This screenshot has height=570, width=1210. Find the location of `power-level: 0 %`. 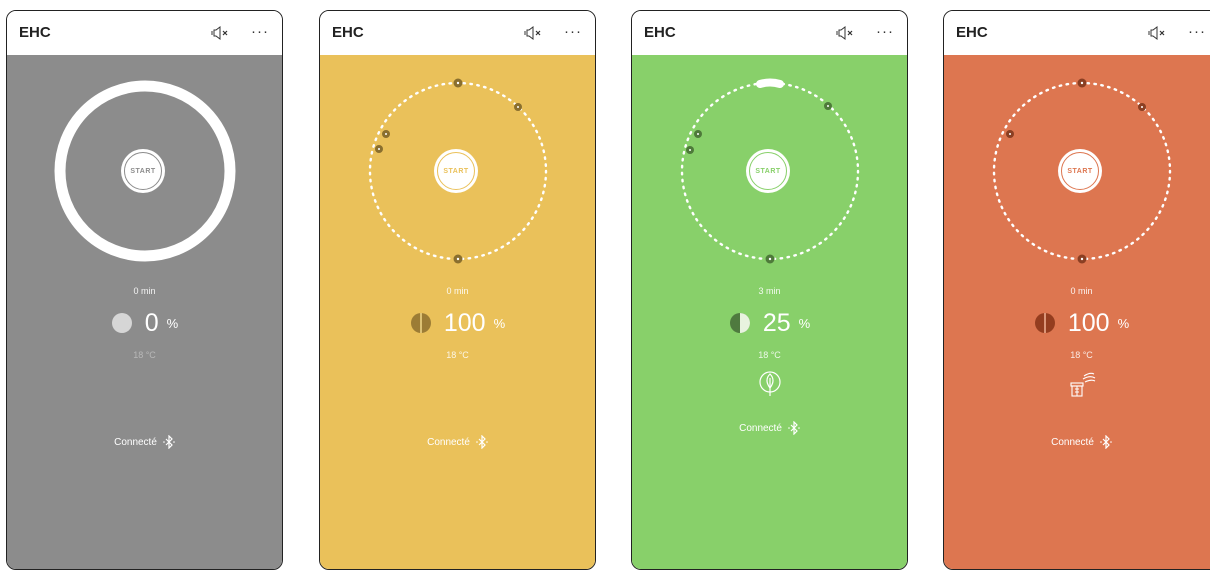

power-level: 0 % is located at coordinates (144, 323).